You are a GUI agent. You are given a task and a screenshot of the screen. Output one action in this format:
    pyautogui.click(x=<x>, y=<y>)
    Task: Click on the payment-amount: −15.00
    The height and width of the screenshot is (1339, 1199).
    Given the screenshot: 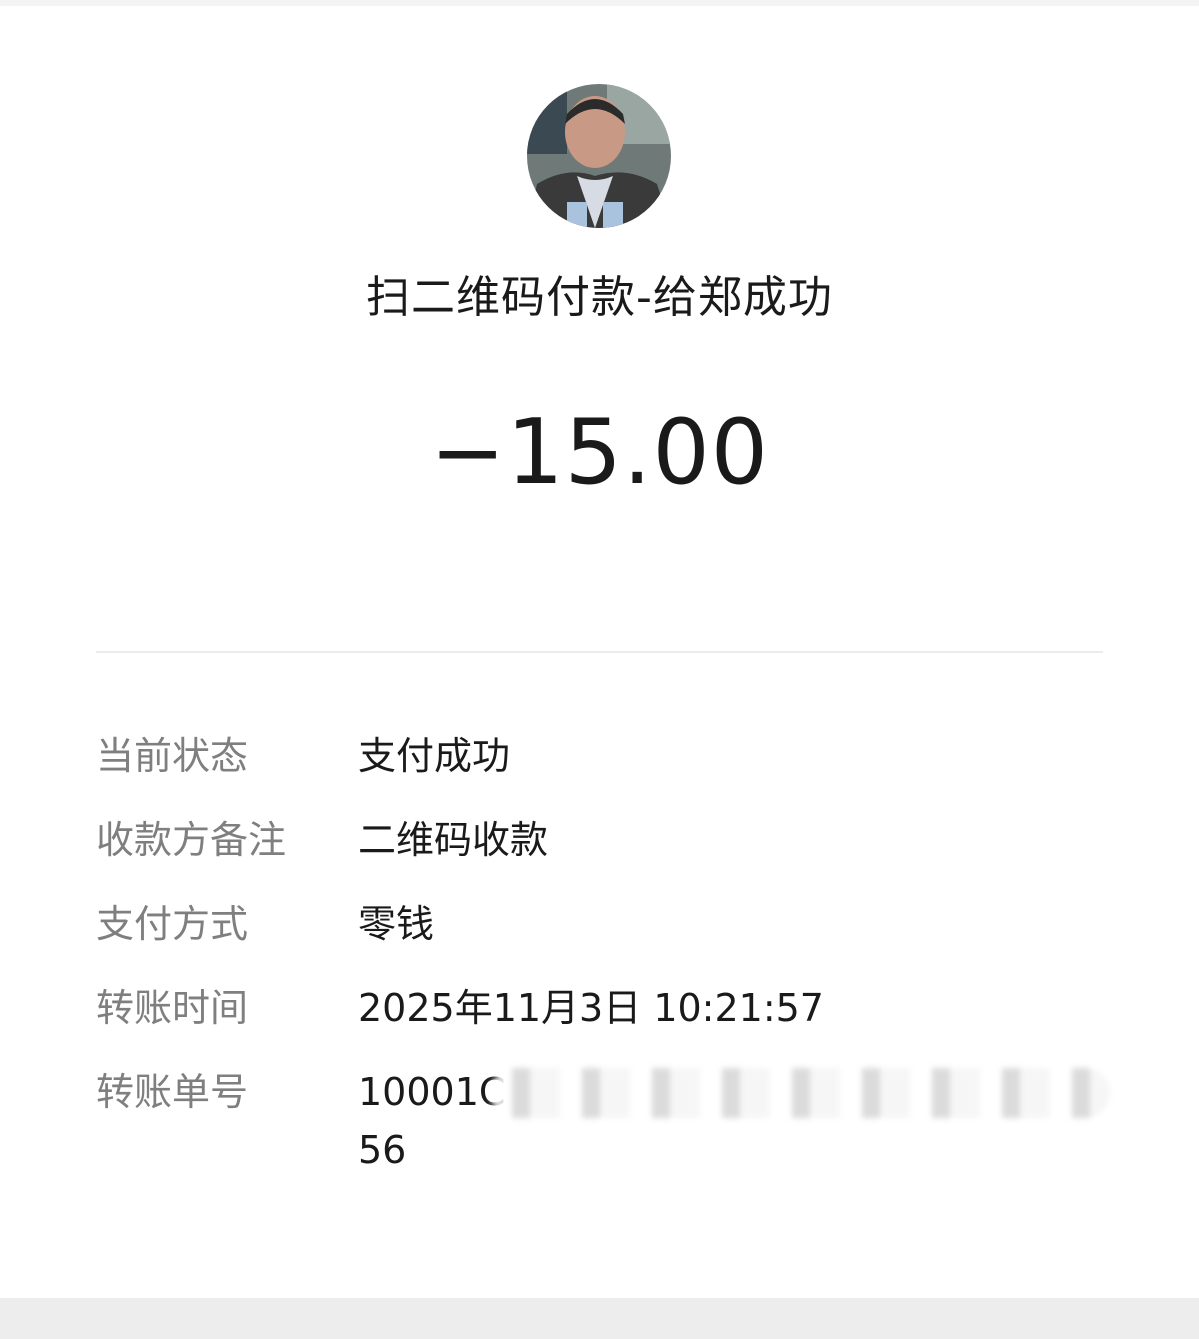 What is the action you would take?
    pyautogui.click(x=599, y=452)
    